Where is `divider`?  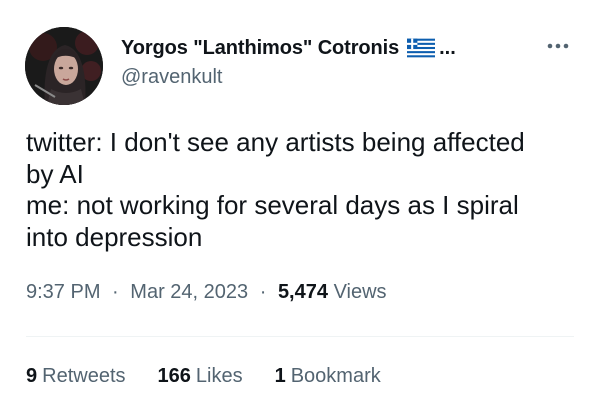
divider is located at coordinates (300, 336).